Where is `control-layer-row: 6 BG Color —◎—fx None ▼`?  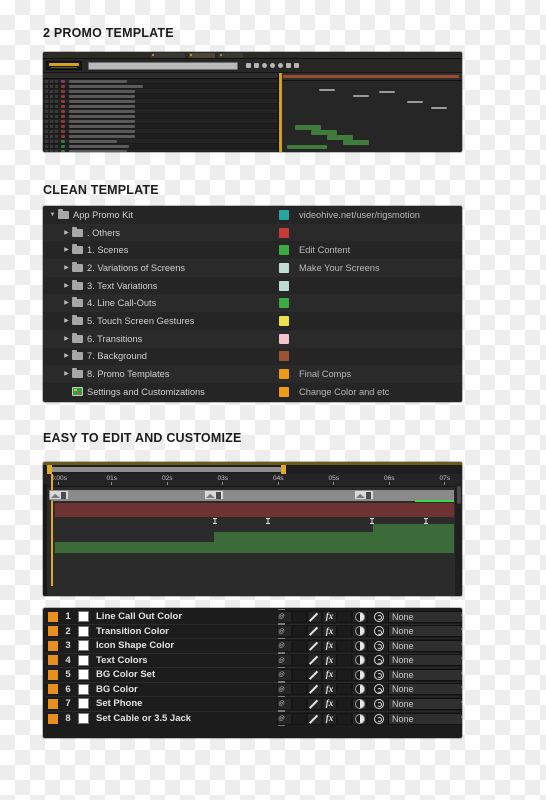 control-layer-row: 6 BG Color —◎—fx None ▼ is located at coordinates (254, 689).